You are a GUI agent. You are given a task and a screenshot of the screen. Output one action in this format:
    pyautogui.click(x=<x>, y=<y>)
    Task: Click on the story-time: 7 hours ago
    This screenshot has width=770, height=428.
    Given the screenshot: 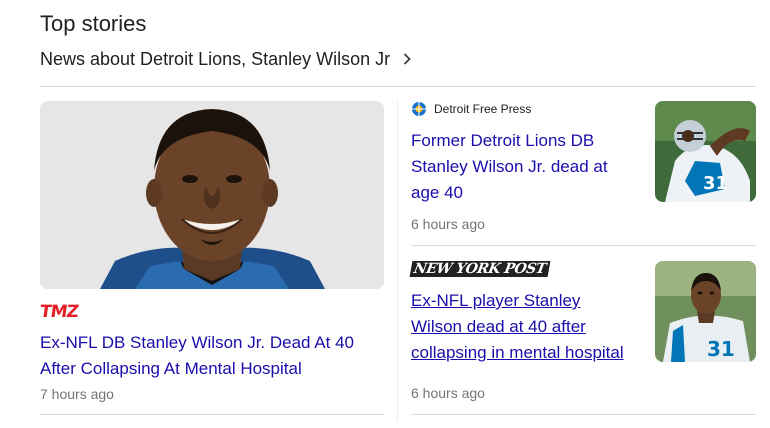 What is the action you would take?
    pyautogui.click(x=77, y=394)
    